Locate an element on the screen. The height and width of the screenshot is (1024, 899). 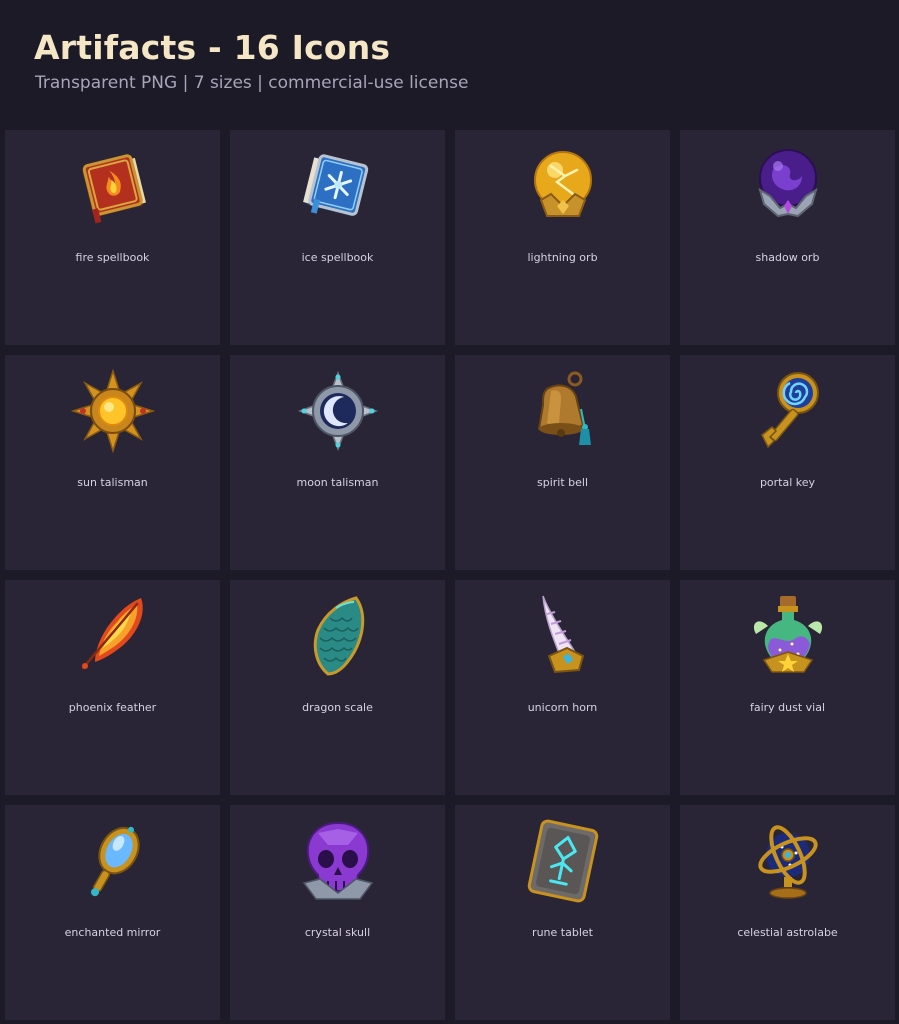
icon-card-dragon-scale: dragon scale is located at coordinates (337, 687).